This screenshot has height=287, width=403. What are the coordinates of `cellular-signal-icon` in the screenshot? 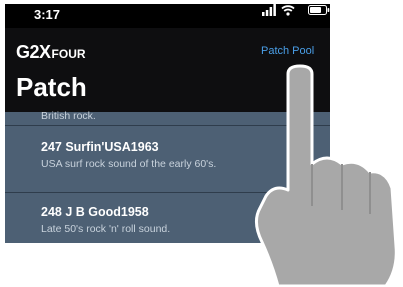 It's located at (269, 10).